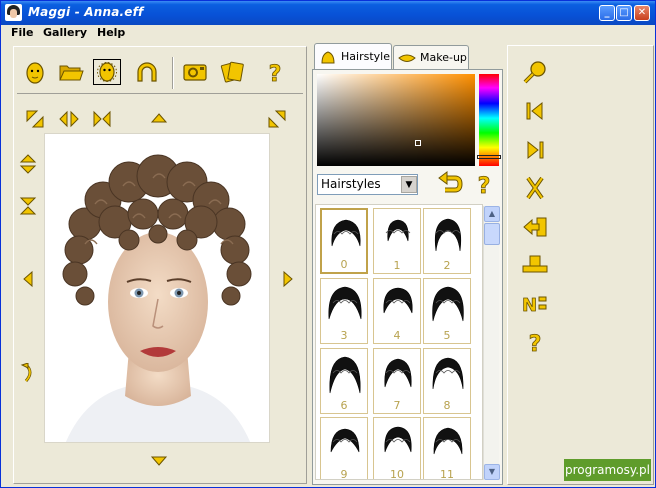 The width and height of the screenshot is (656, 488). Describe the element at coordinates (28, 206) in the screenshot. I see `shrink-vertical-button` at that location.